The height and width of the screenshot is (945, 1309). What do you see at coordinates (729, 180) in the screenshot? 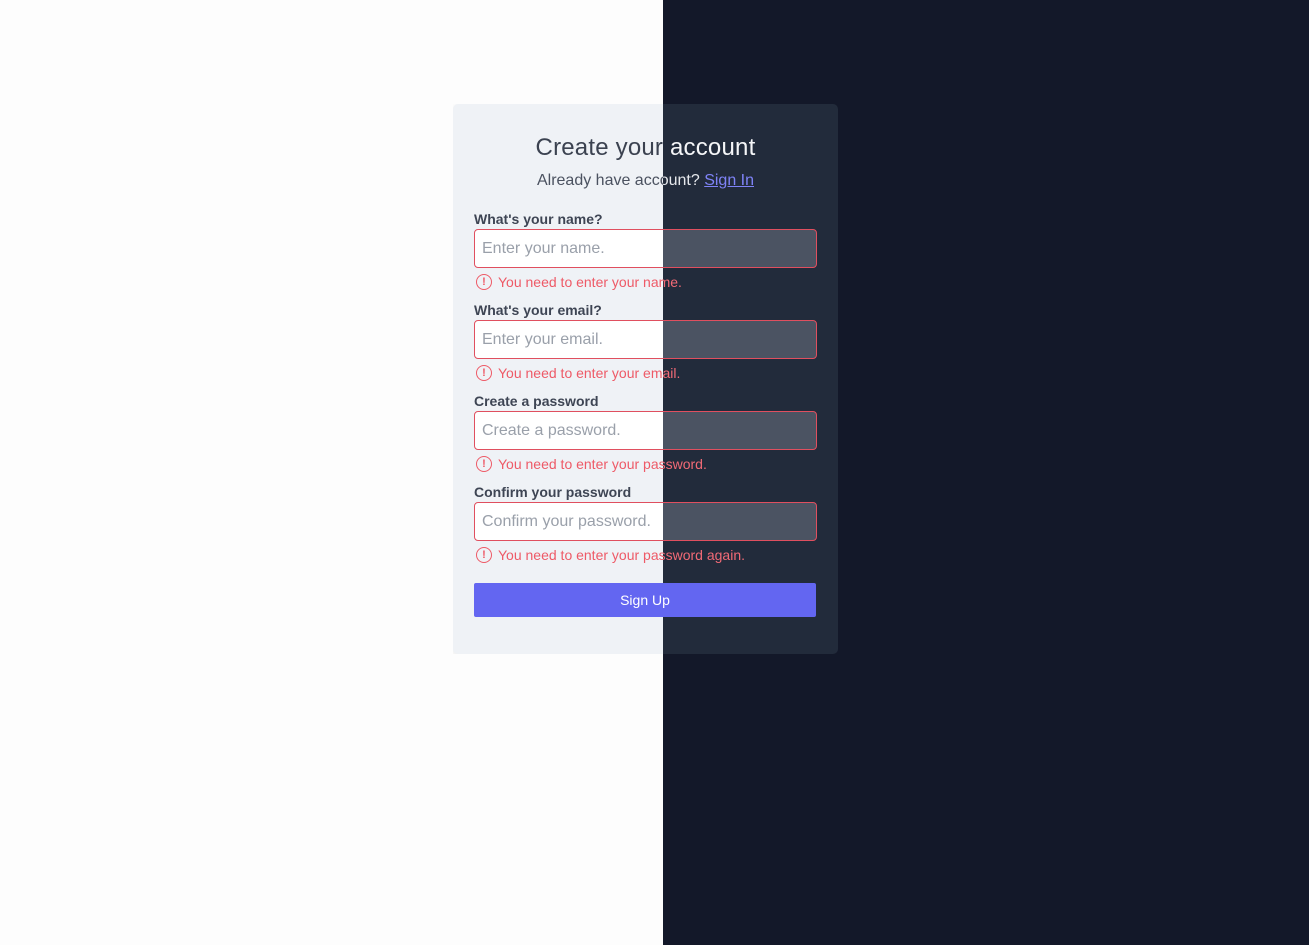
I see `signin-link-dark: Sign In` at bounding box center [729, 180].